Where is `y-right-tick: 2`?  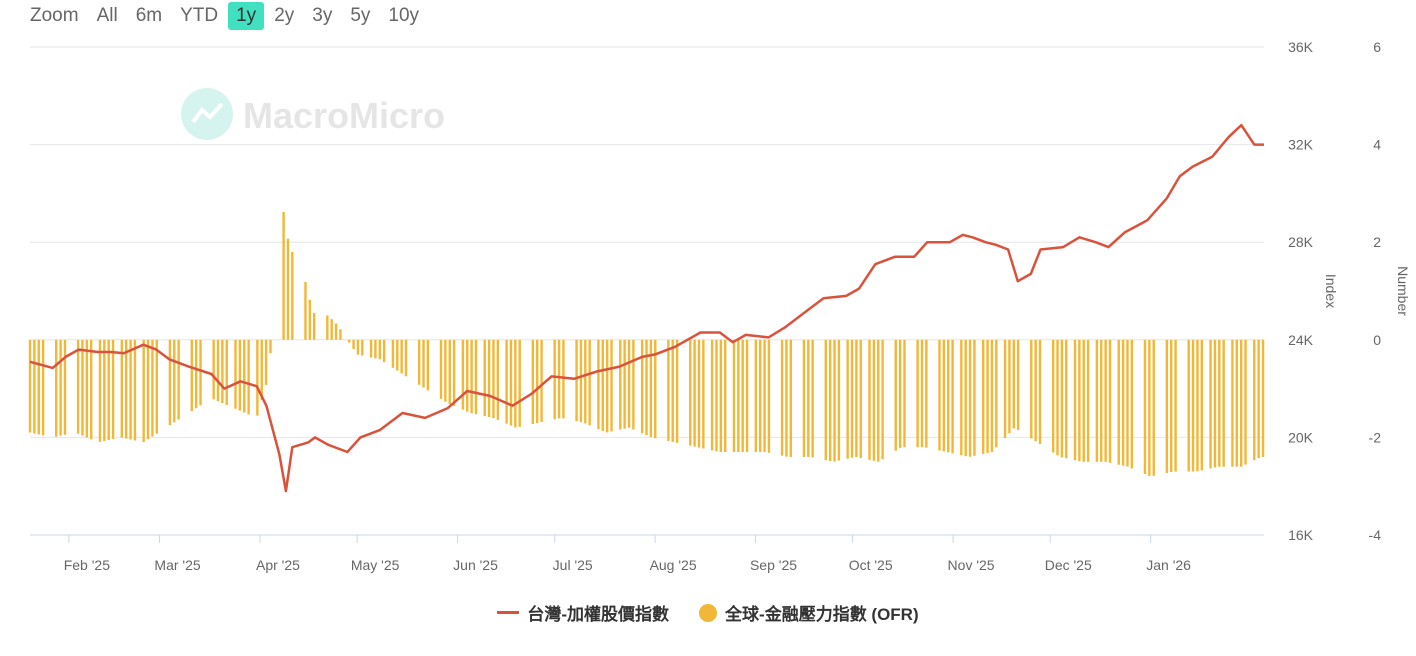 y-right-tick: 2 is located at coordinates (1377, 242).